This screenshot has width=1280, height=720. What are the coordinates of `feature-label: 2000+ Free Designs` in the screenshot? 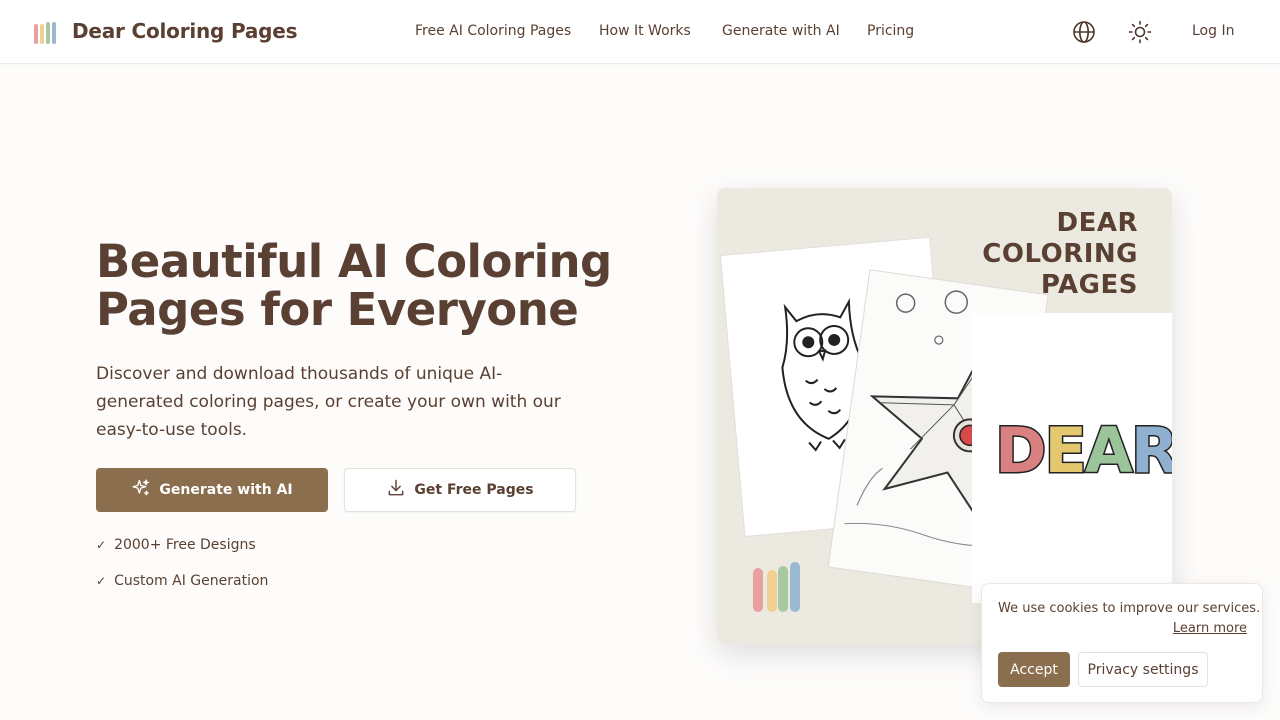 It's located at (185, 545).